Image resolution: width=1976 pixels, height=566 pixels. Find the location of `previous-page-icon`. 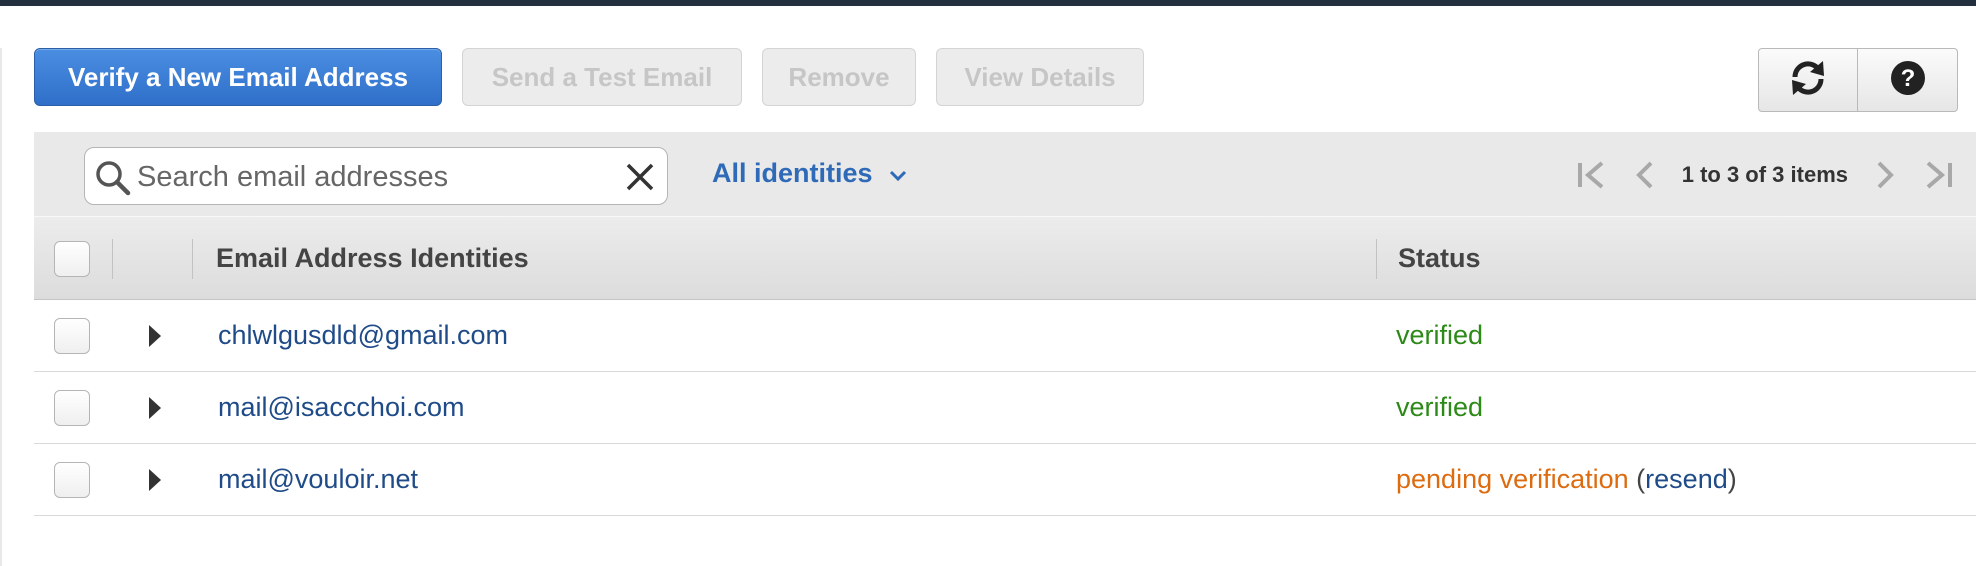

previous-page-icon is located at coordinates (1645, 175).